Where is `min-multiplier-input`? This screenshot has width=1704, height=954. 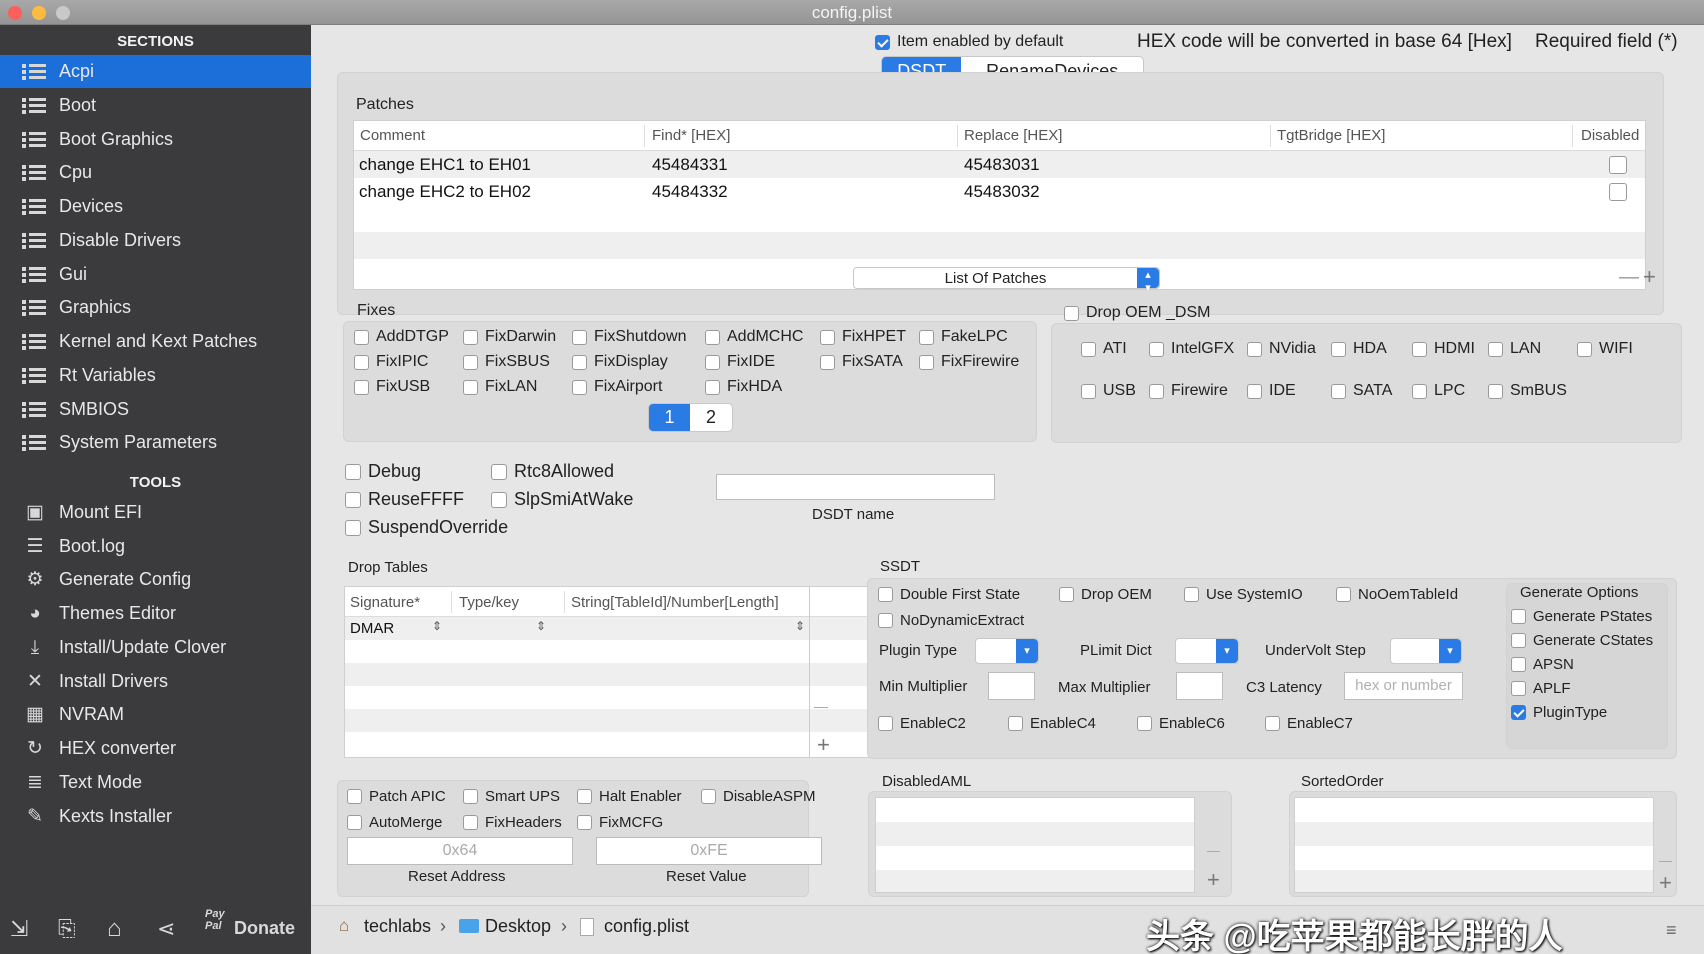 min-multiplier-input is located at coordinates (1011, 686).